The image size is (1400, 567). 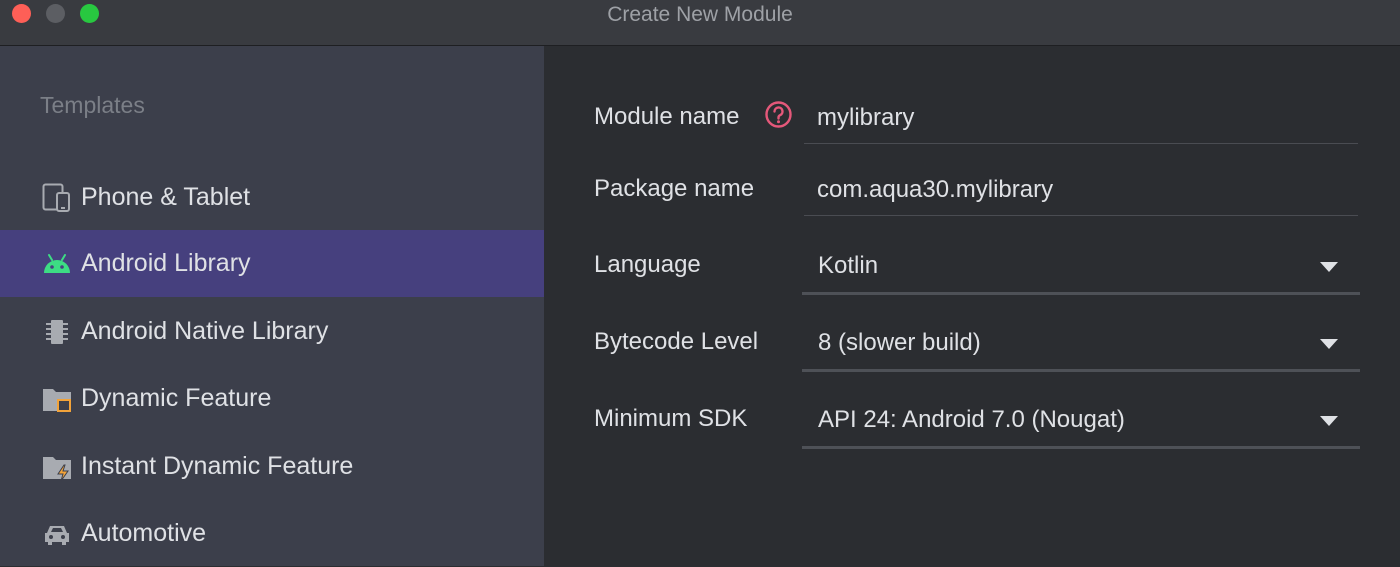 I want to click on minimum-sdk-dropdown: API 24: Android 7.0 (Nougat), so click(x=1081, y=421).